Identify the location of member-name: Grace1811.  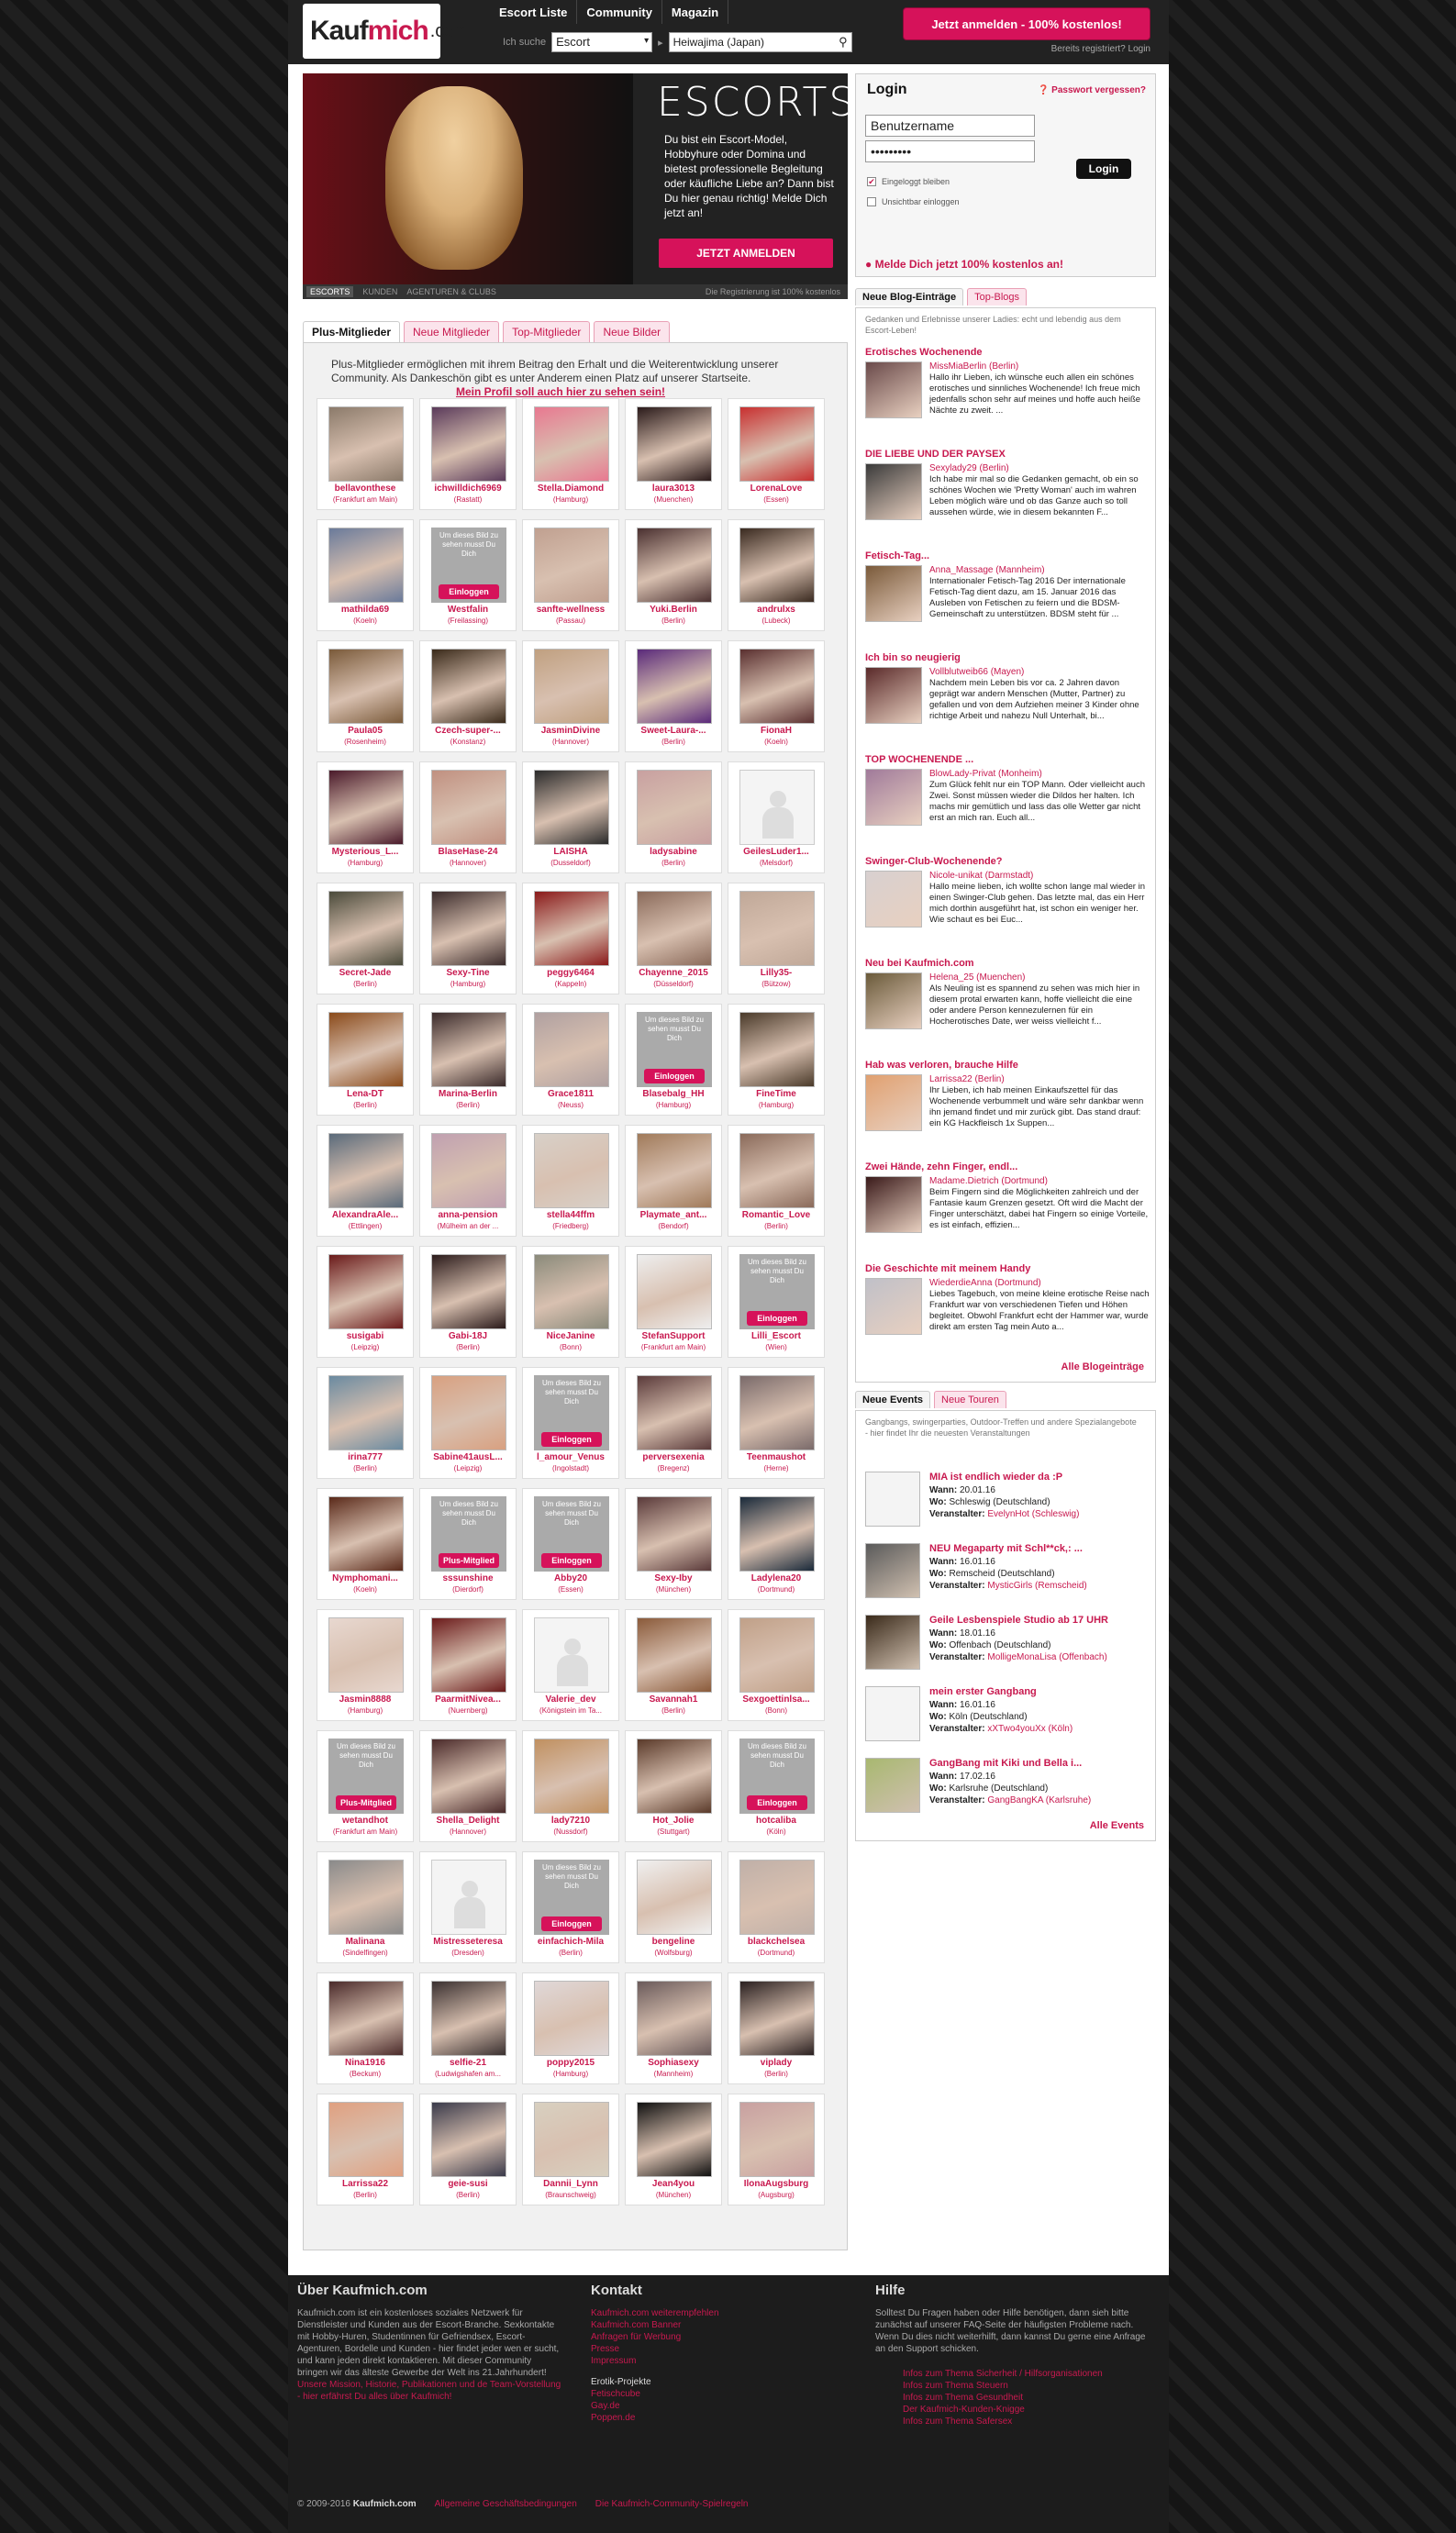
(571, 1094).